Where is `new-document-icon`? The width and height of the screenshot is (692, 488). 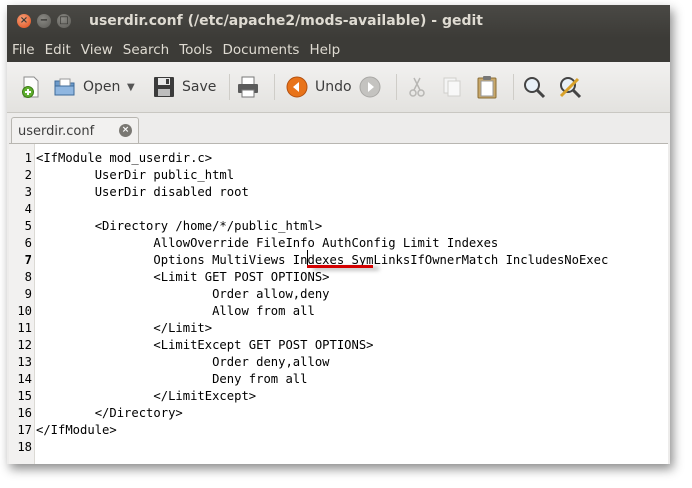
new-document-icon is located at coordinates (31, 87).